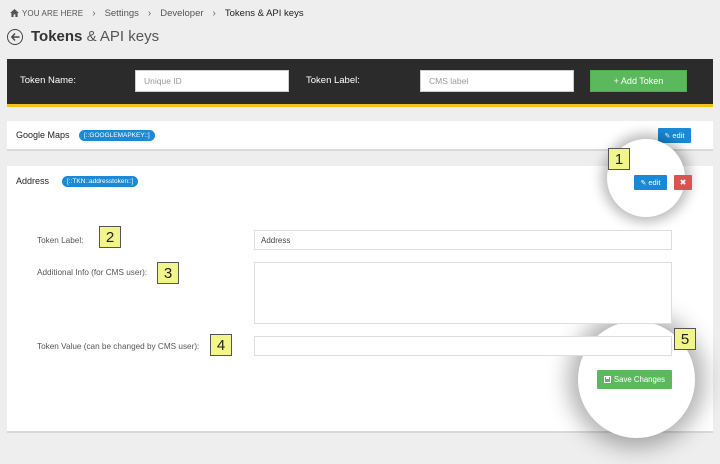  What do you see at coordinates (212, 81) in the screenshot?
I see `token-name-input` at bounding box center [212, 81].